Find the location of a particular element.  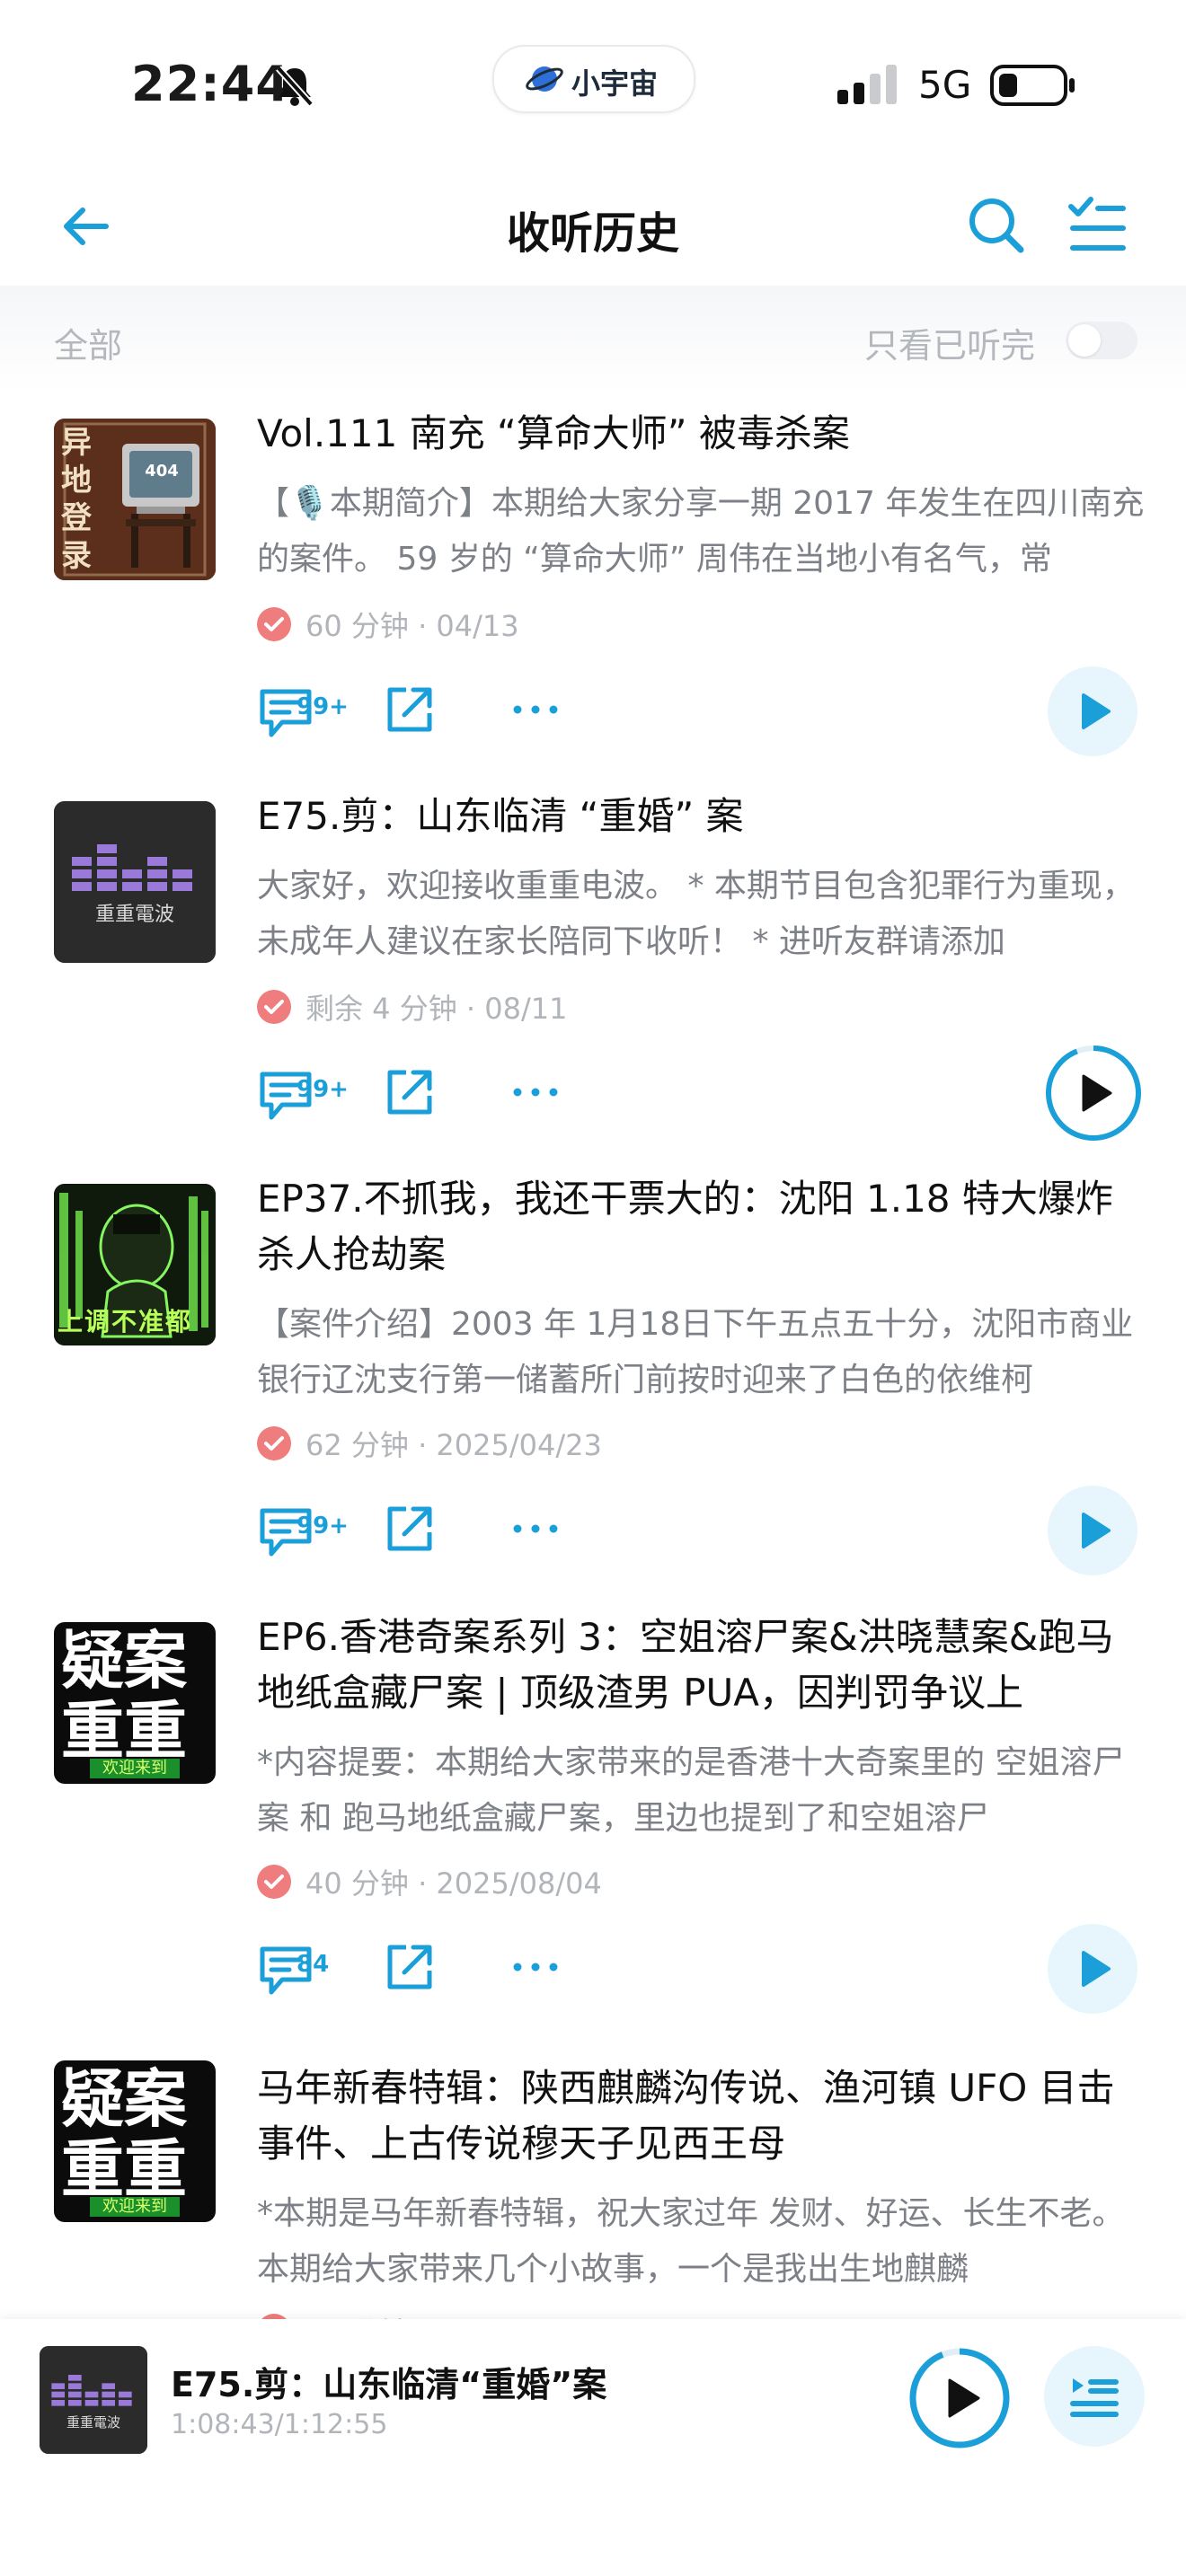

episode-cover: 重重電波 is located at coordinates (135, 882).